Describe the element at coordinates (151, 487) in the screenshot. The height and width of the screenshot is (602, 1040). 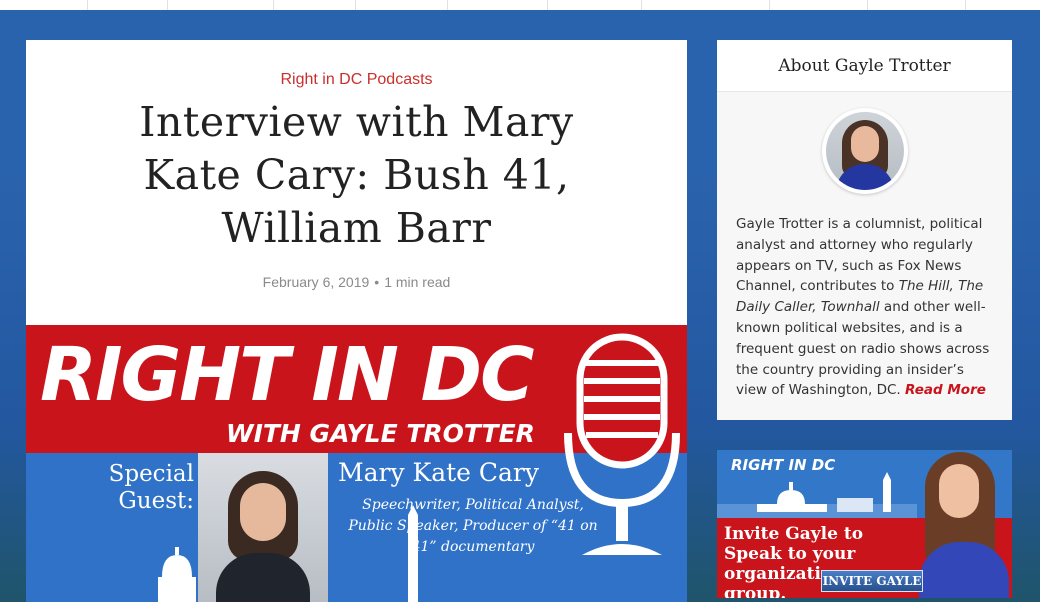
I see `banner-special-guest-label: Special Guest:` at that location.